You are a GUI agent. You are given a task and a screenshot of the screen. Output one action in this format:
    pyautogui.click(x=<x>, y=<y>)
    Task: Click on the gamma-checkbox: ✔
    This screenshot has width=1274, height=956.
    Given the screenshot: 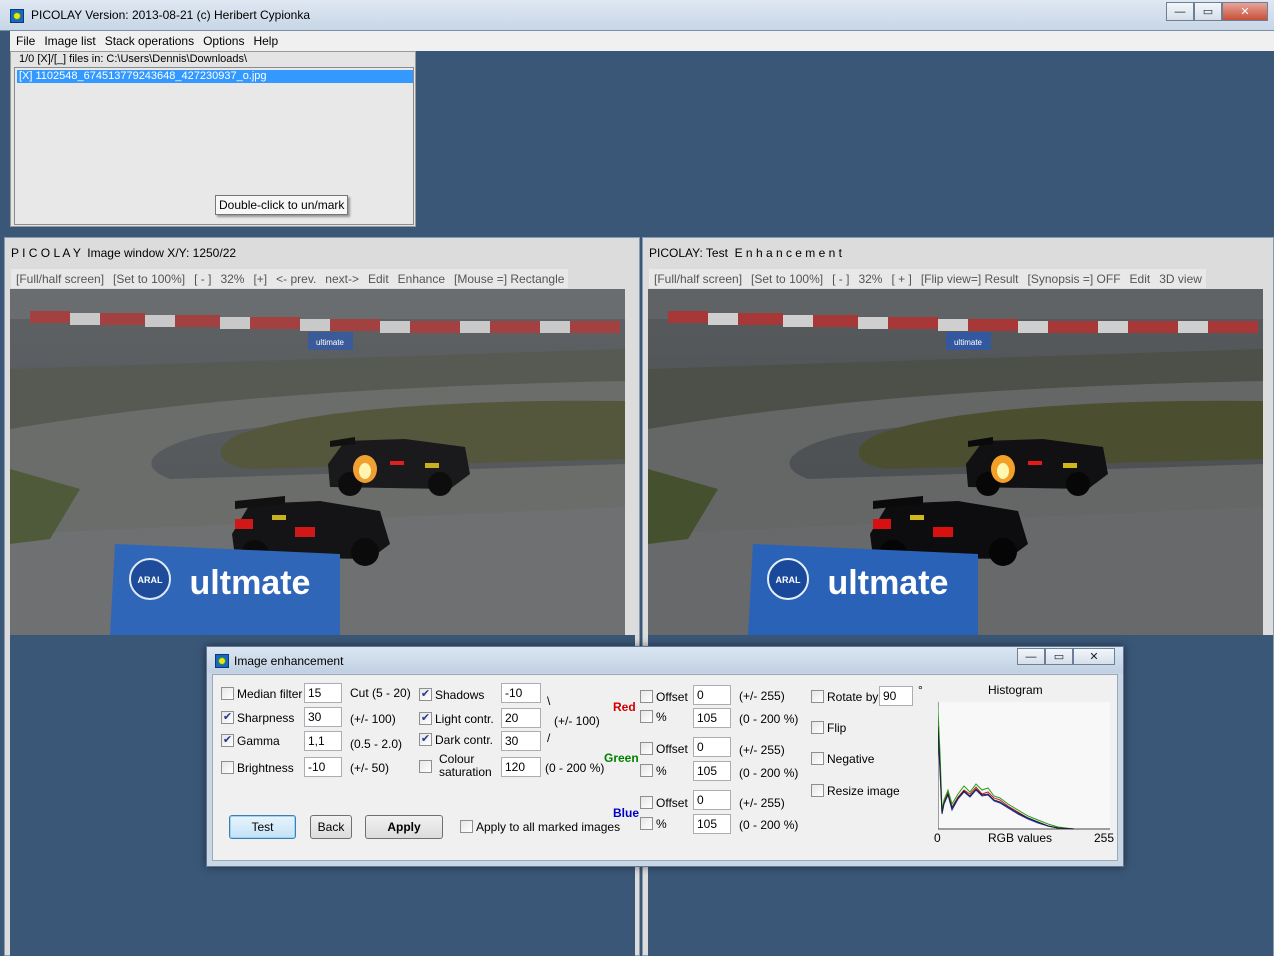 What is the action you would take?
    pyautogui.click(x=227, y=740)
    